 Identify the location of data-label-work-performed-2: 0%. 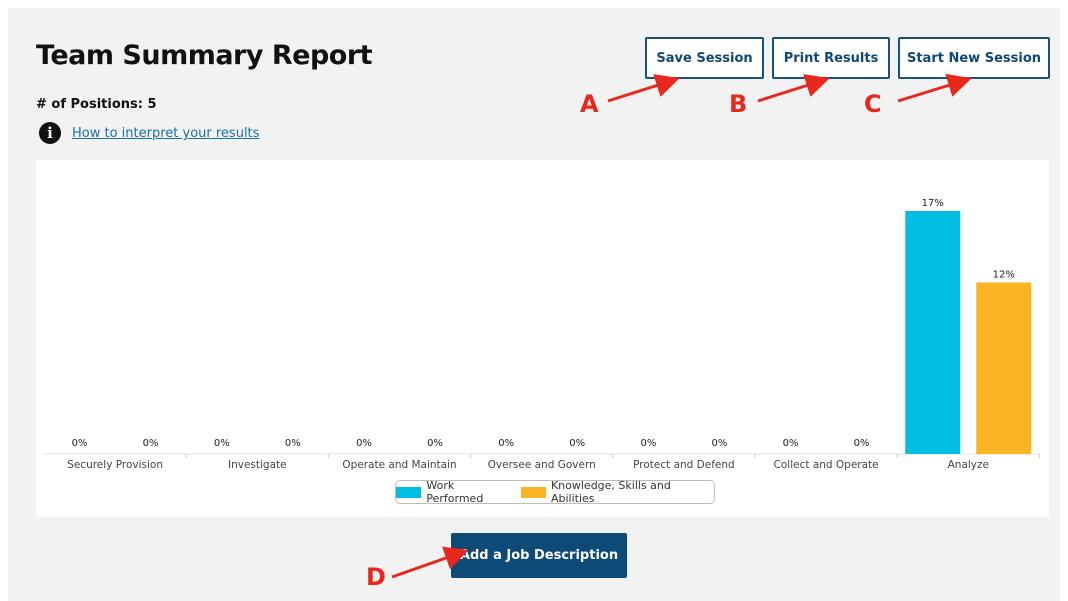
(364, 443).